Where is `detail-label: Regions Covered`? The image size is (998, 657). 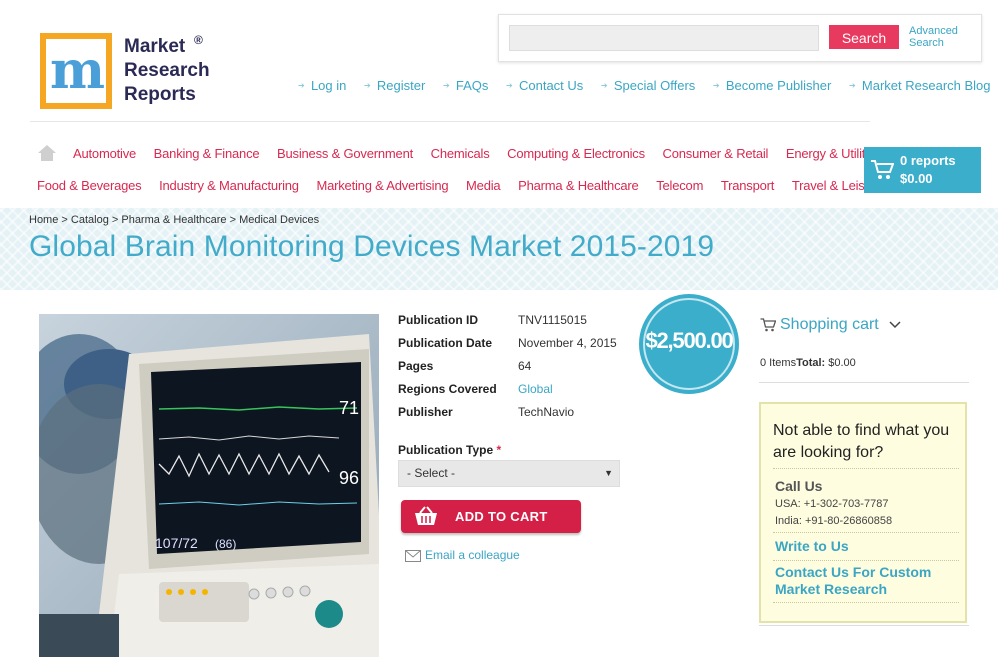 detail-label: Regions Covered is located at coordinates (447, 389).